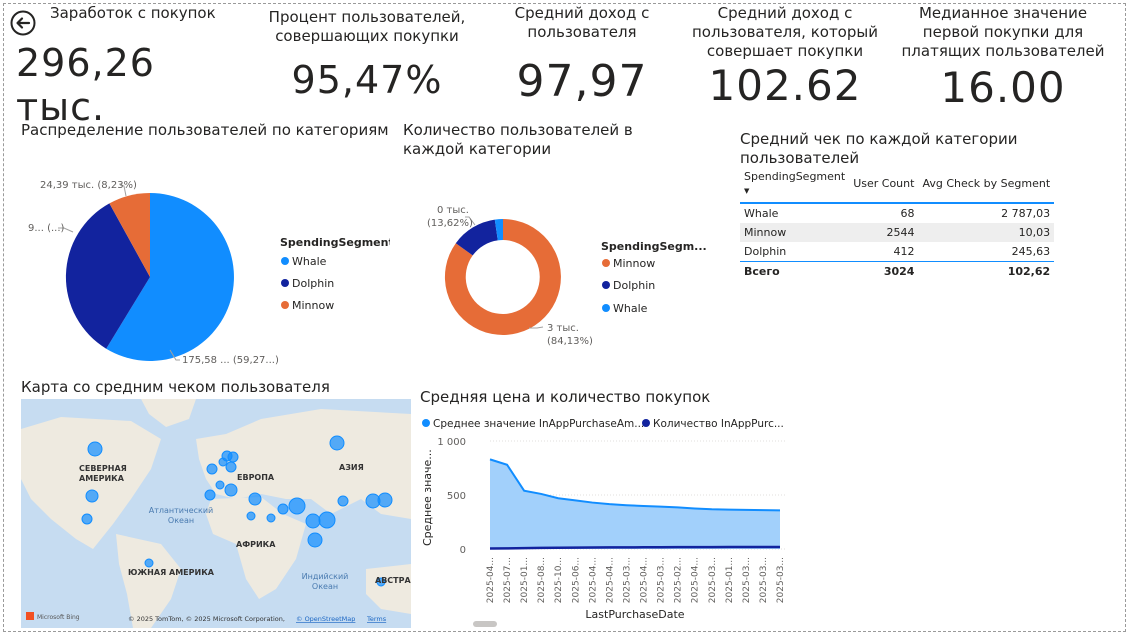  I want to click on map-label-asia: АЗИЯ, so click(351, 467).